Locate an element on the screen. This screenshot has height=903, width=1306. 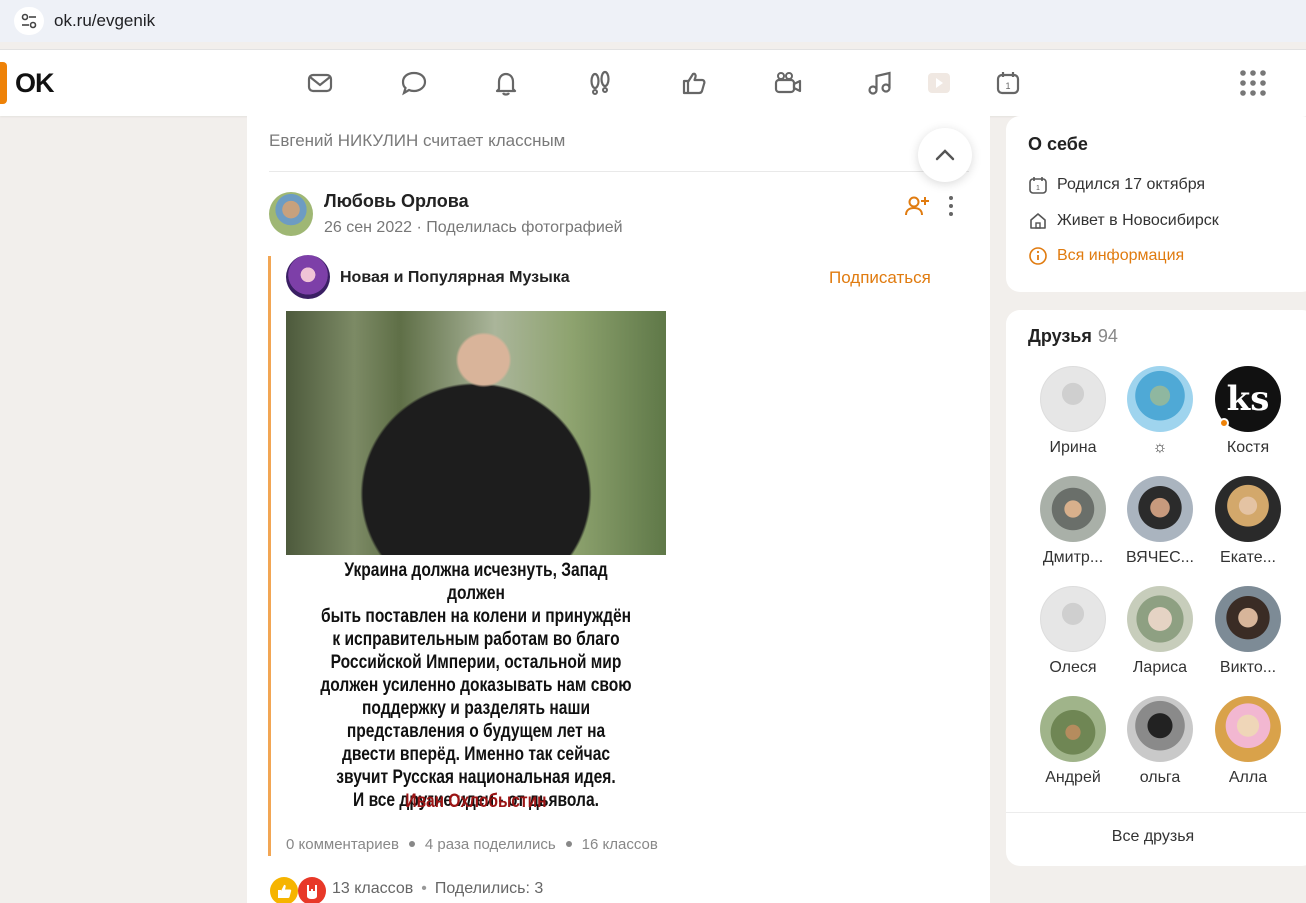
quote-line: должен усиленно доказывать нам свою is located at coordinates (476, 685).